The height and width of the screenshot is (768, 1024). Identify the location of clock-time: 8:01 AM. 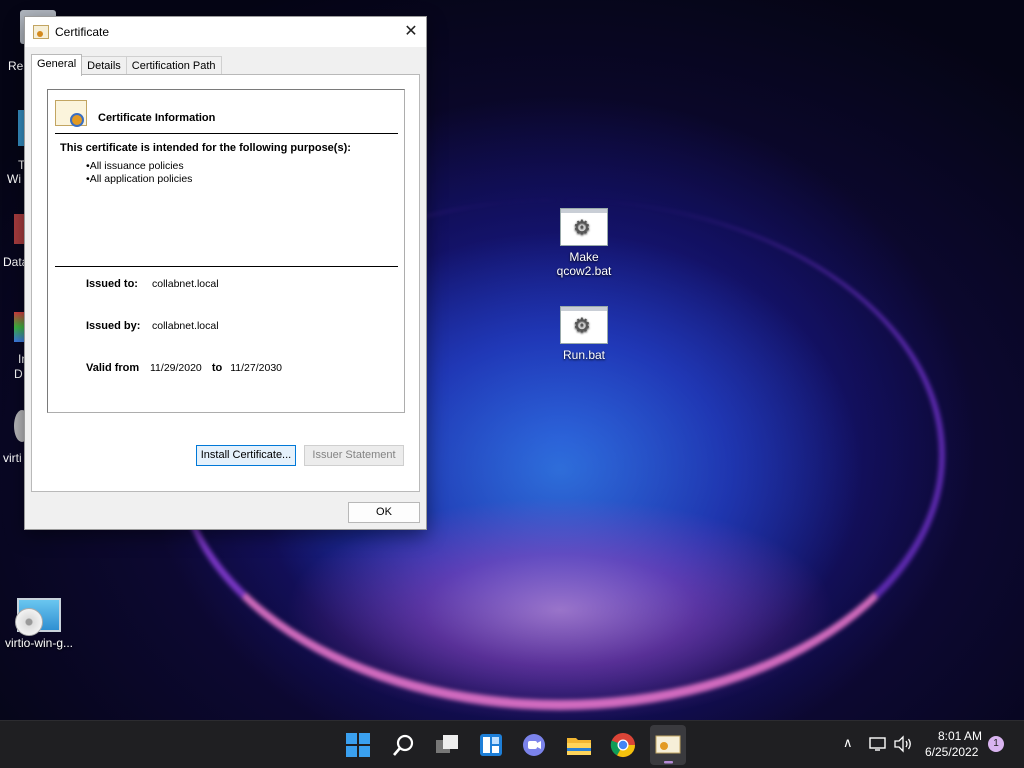
(960, 736).